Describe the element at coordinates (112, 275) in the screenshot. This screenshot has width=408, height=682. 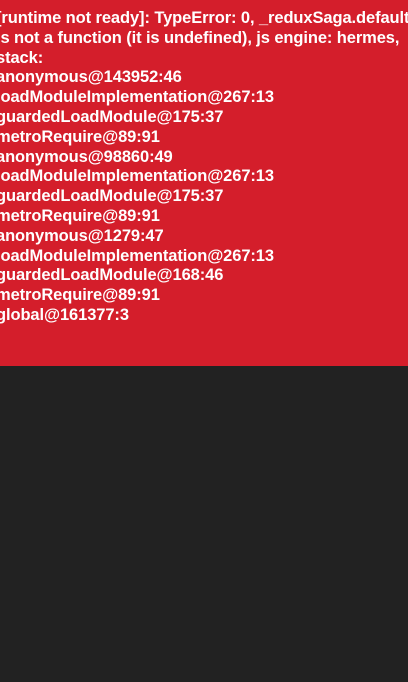
I see `stack-frame-line: guardedLoadModule@168:46` at that location.